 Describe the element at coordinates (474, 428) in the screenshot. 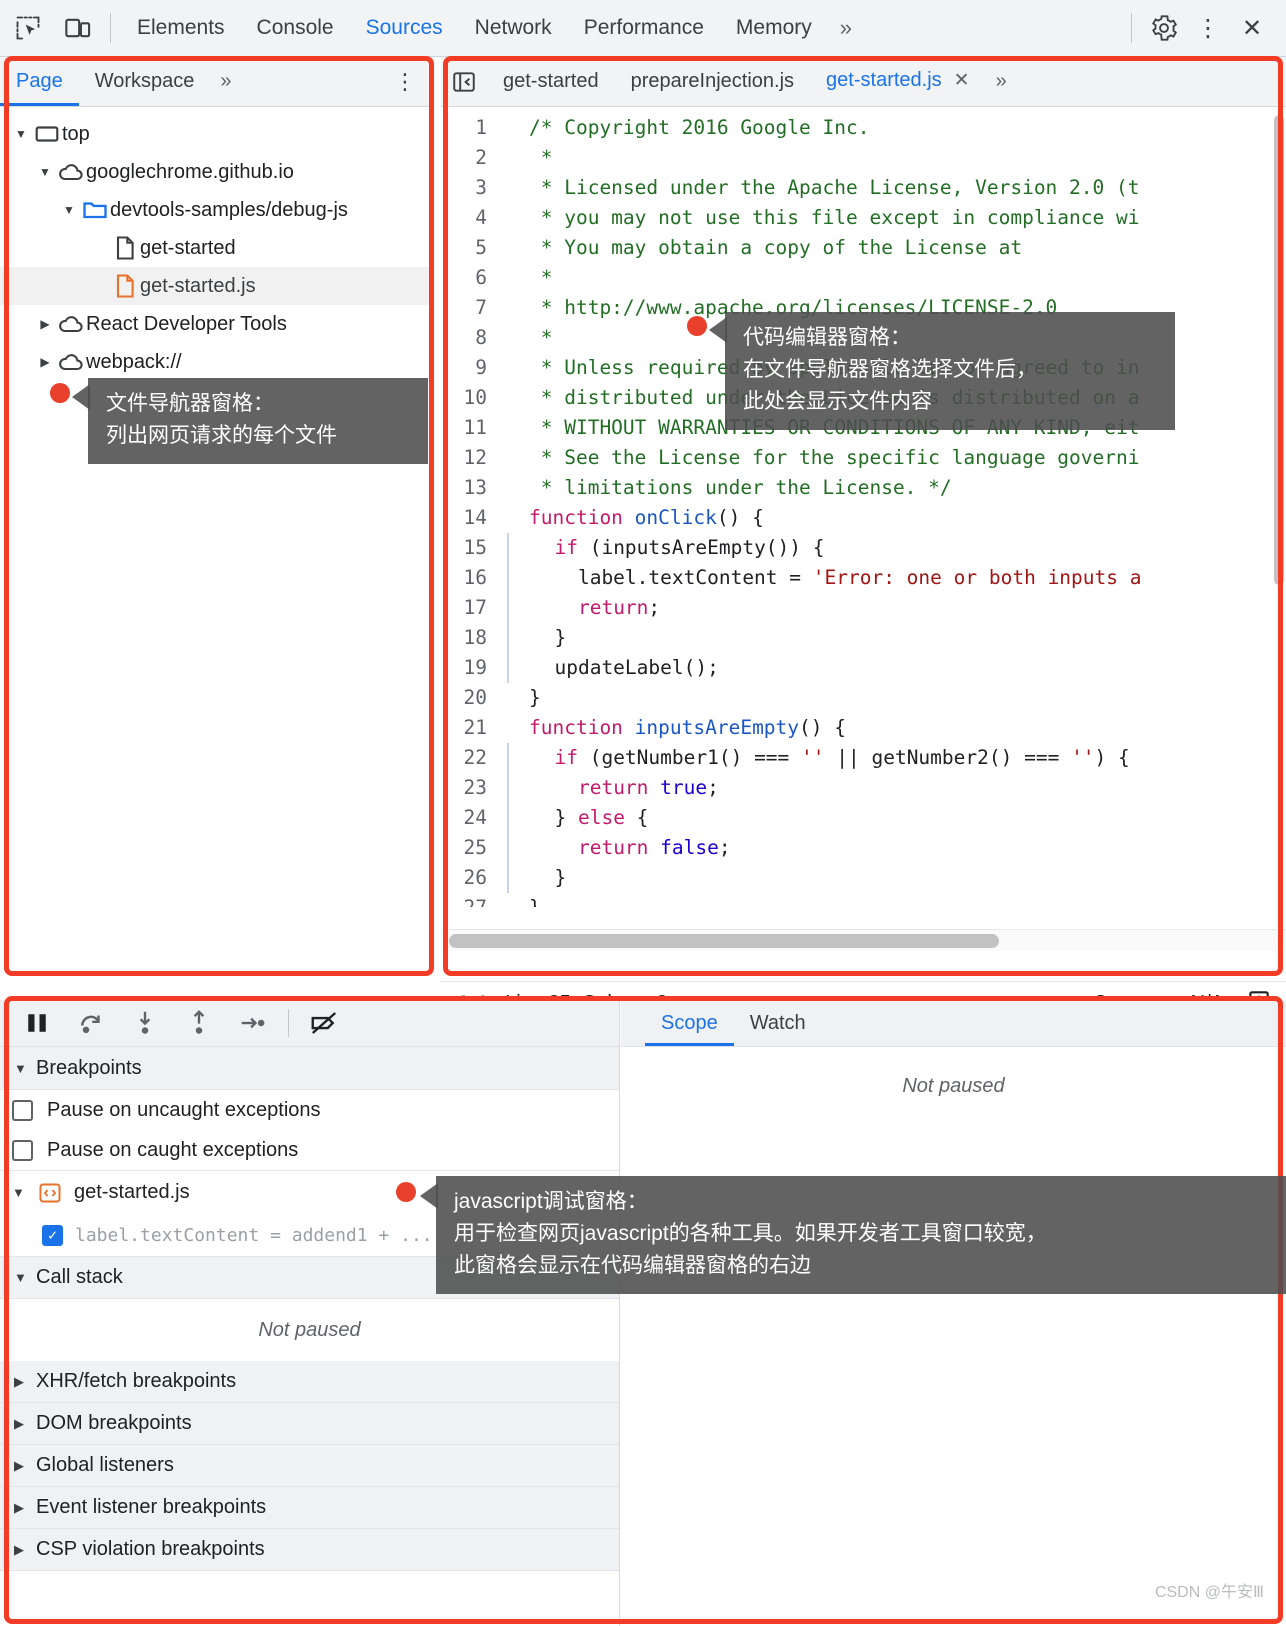

I see `line-number: 11` at that location.